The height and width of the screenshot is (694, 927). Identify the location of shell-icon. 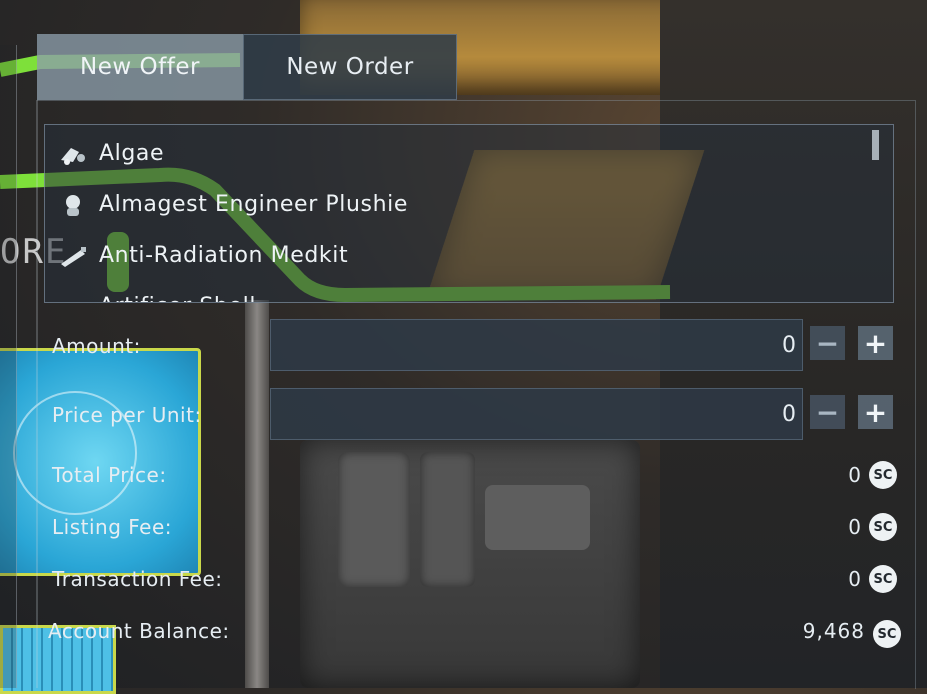
(73, 299).